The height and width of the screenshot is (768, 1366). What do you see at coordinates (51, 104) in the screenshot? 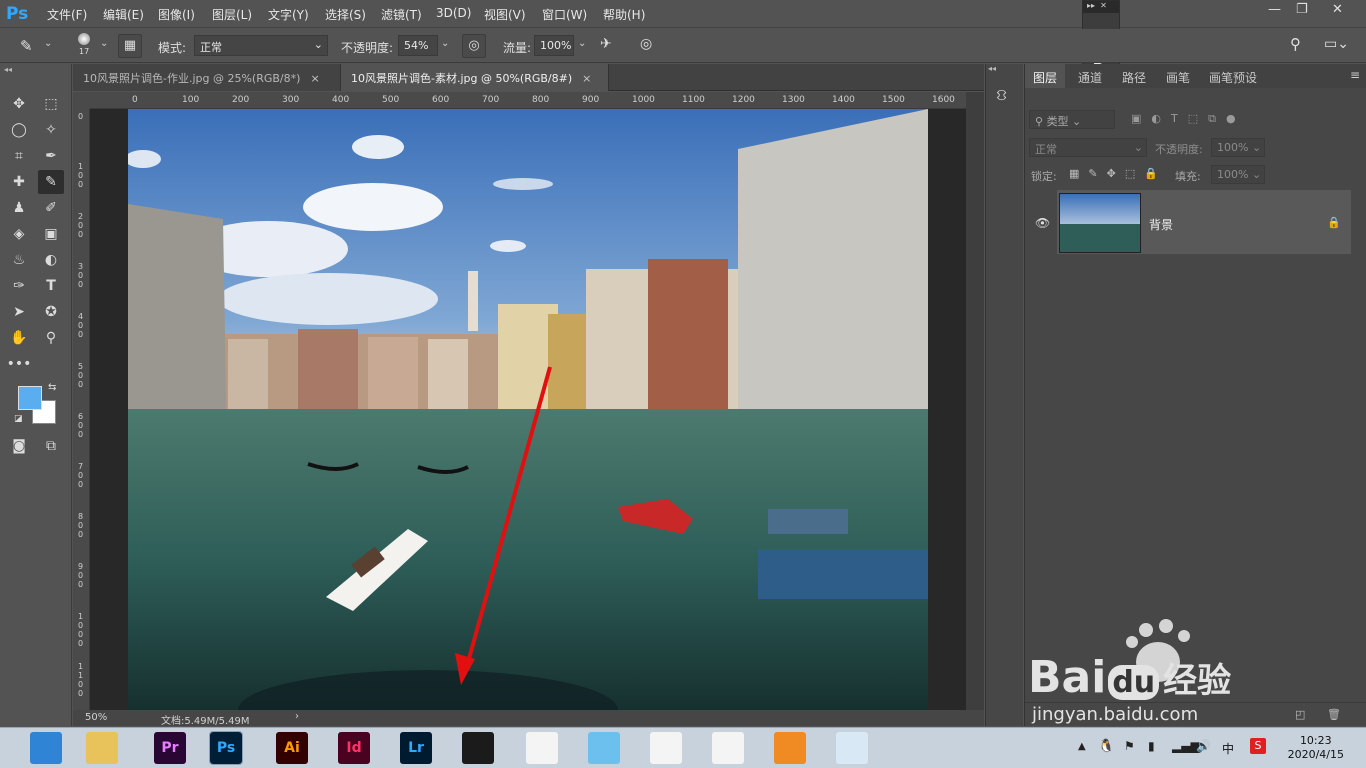
I see `marquee-tool-icon: ⬚` at bounding box center [51, 104].